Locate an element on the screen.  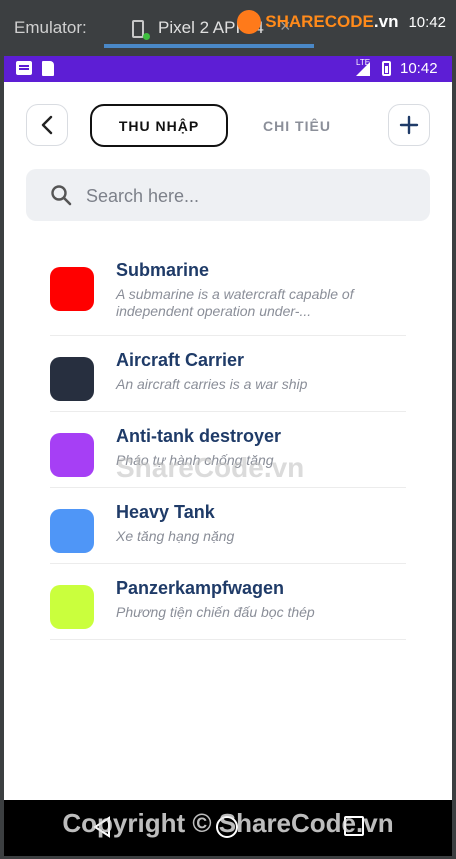
search-input is located at coordinates (246, 196).